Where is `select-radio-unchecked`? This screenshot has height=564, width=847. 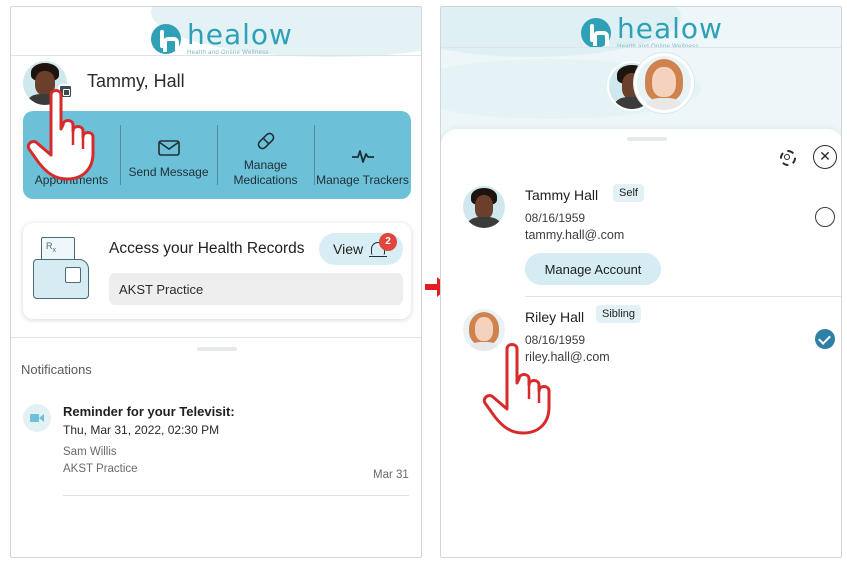 select-radio-unchecked is located at coordinates (825, 217).